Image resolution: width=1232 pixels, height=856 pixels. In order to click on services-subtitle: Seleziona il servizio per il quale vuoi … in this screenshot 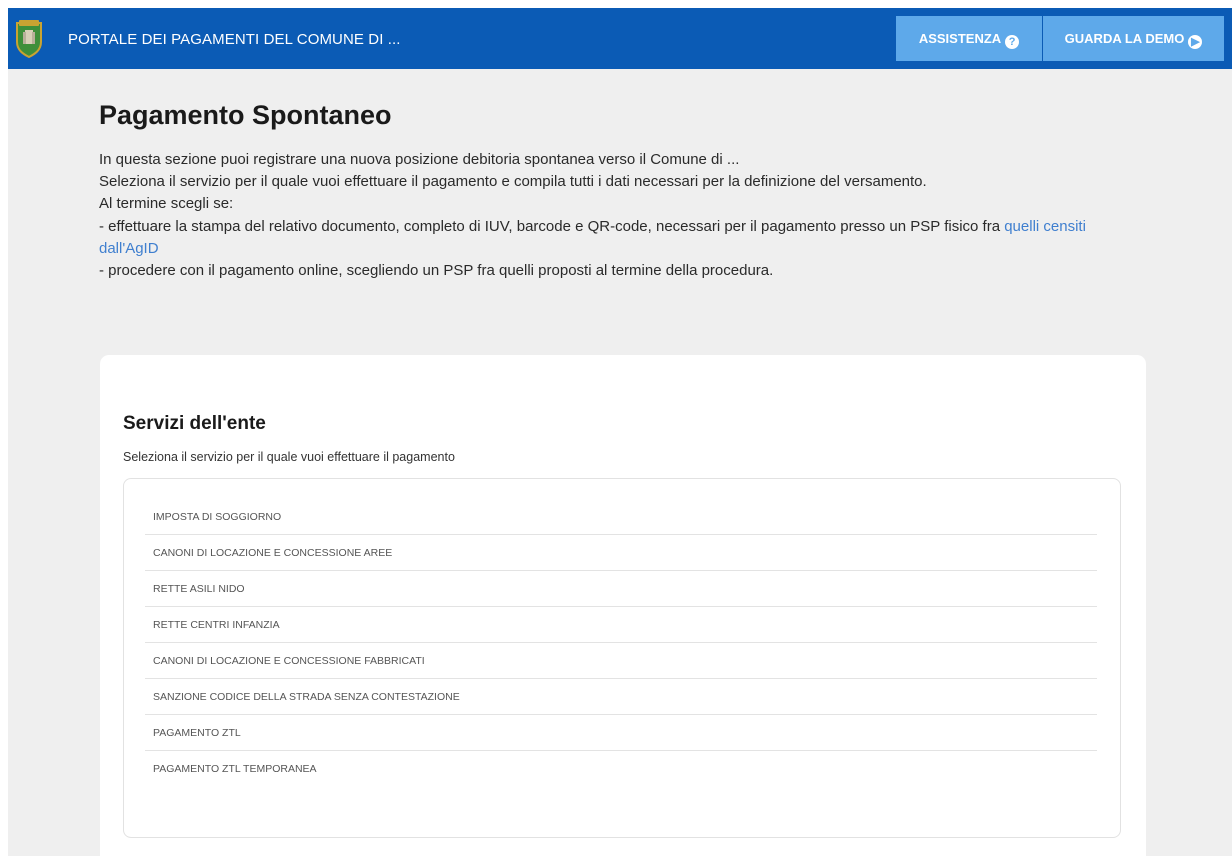, I will do `click(289, 457)`.